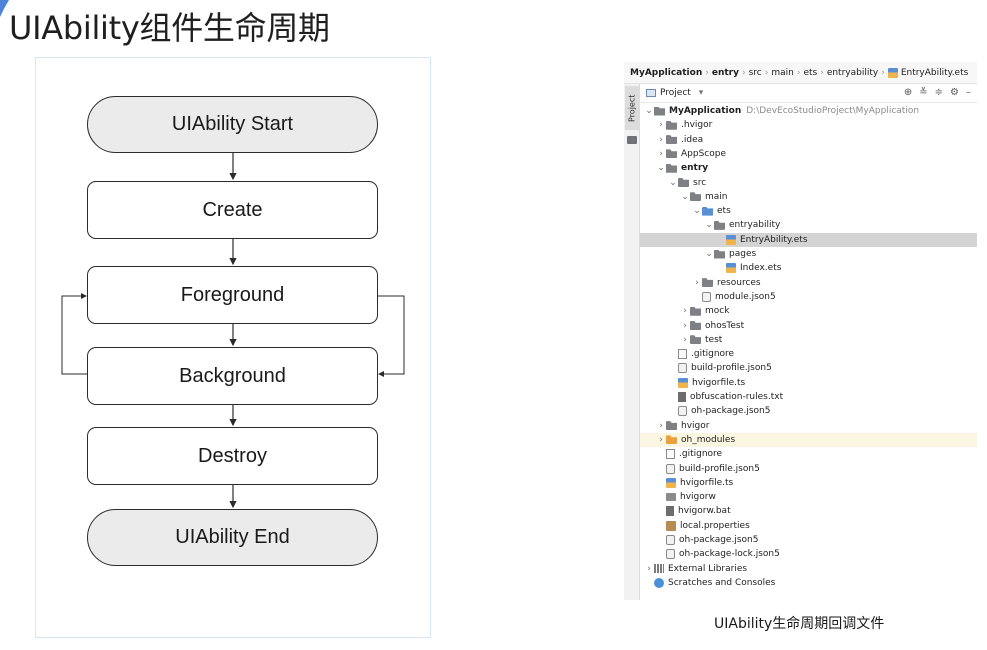  Describe the element at coordinates (782, 73) in the screenshot. I see `breadcrumb-item: main` at that location.